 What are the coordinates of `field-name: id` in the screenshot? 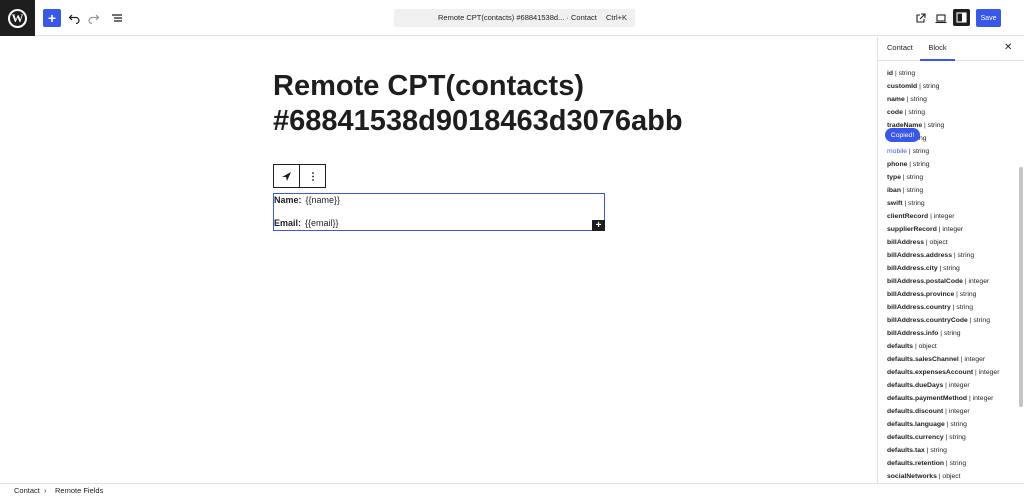 It's located at (890, 73).